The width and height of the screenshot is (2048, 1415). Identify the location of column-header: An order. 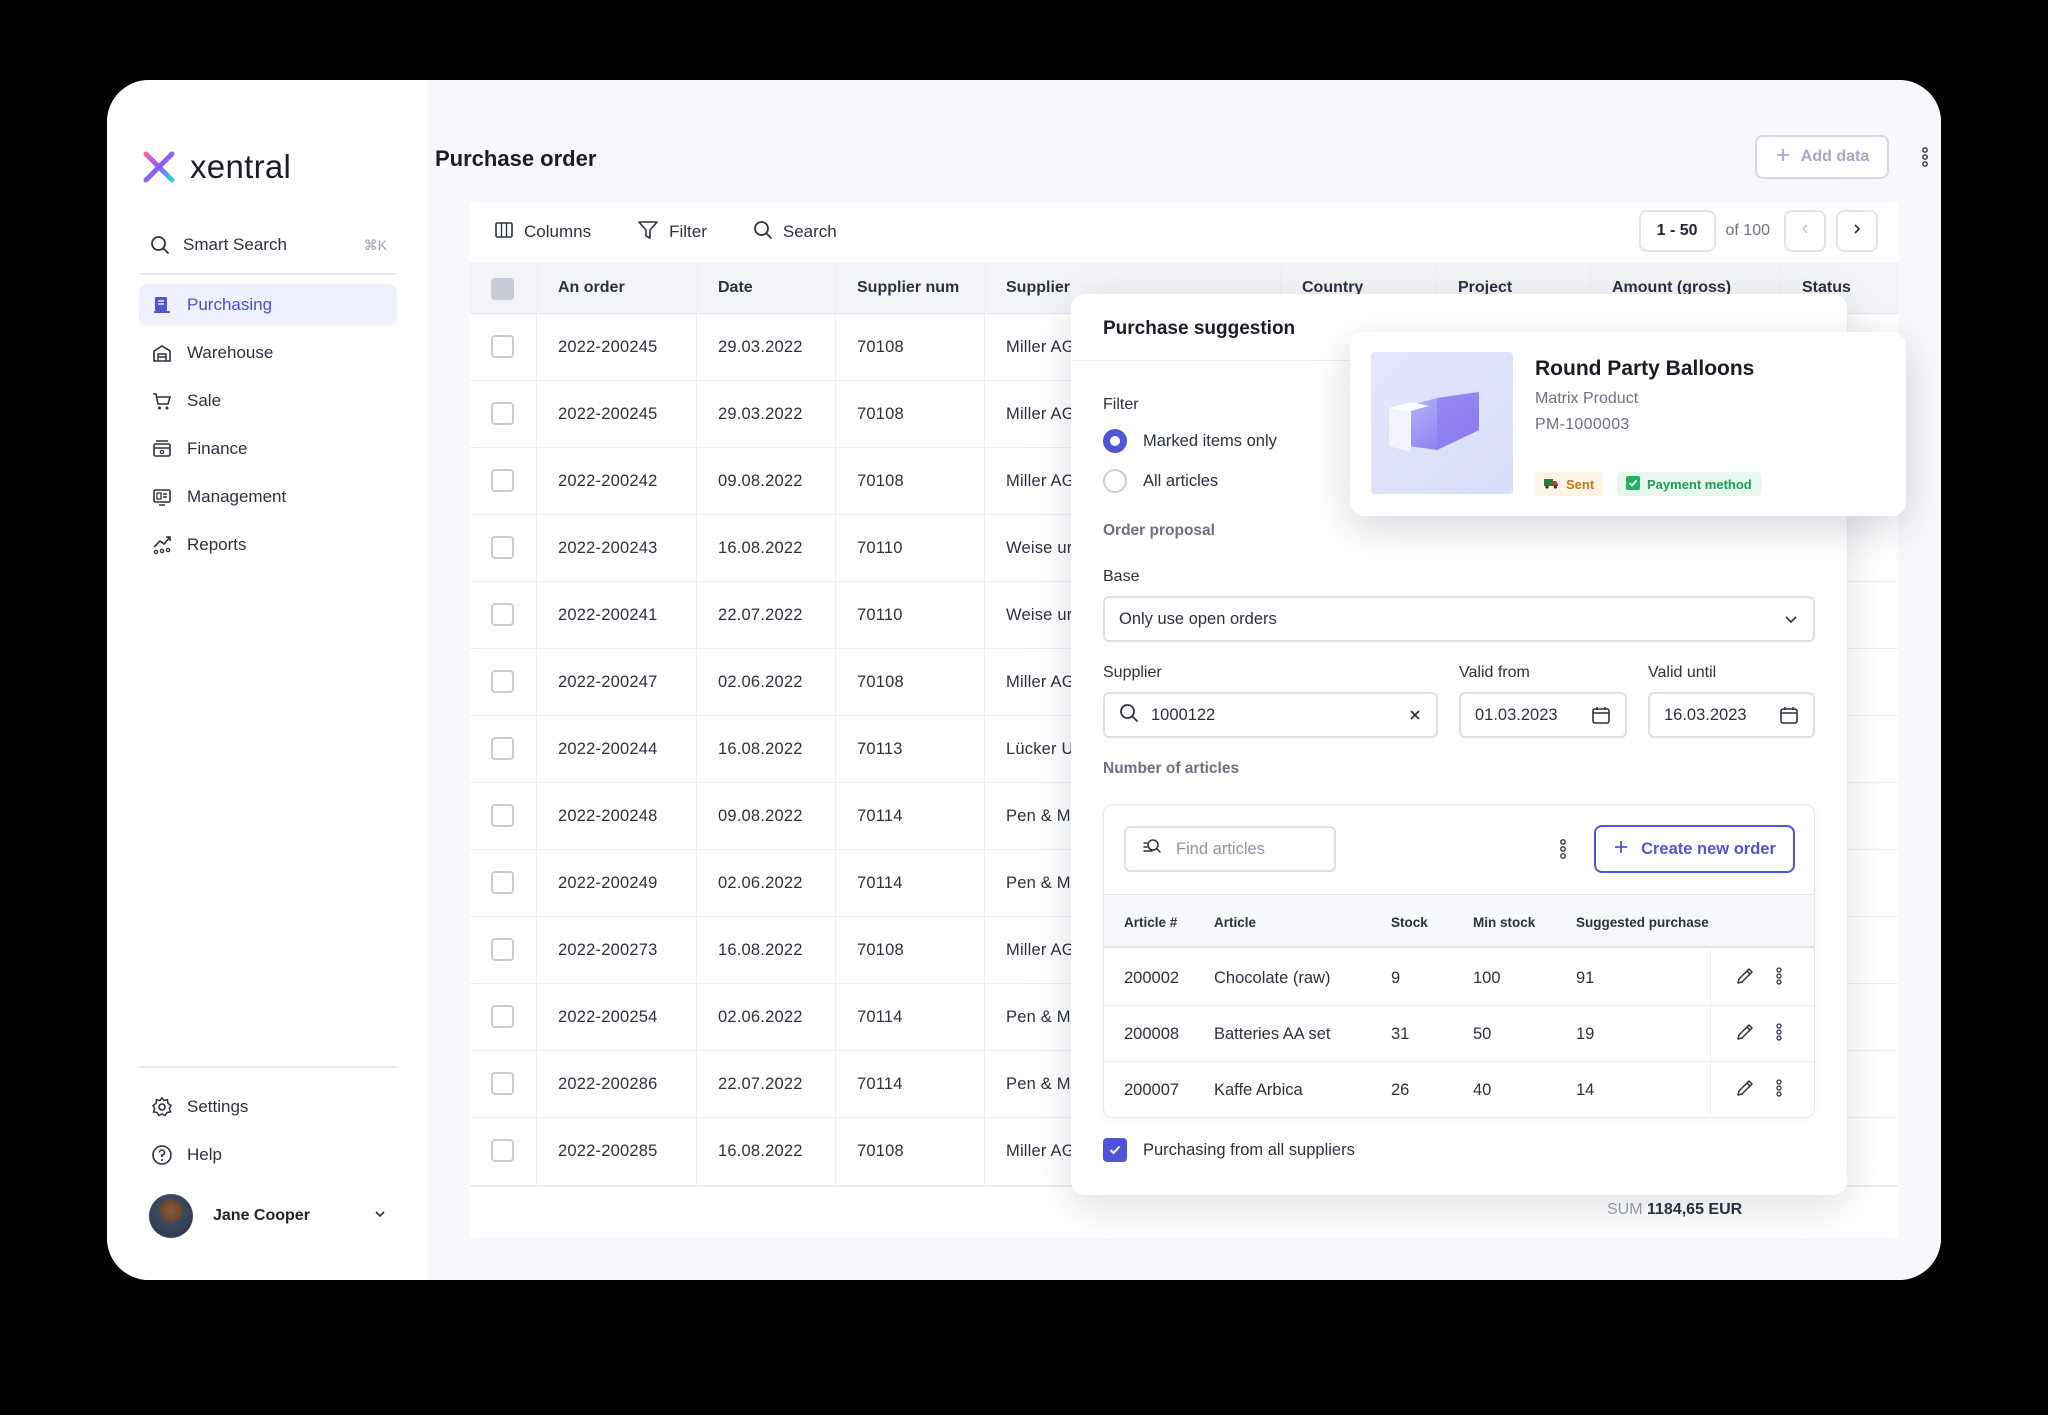
(591, 288).